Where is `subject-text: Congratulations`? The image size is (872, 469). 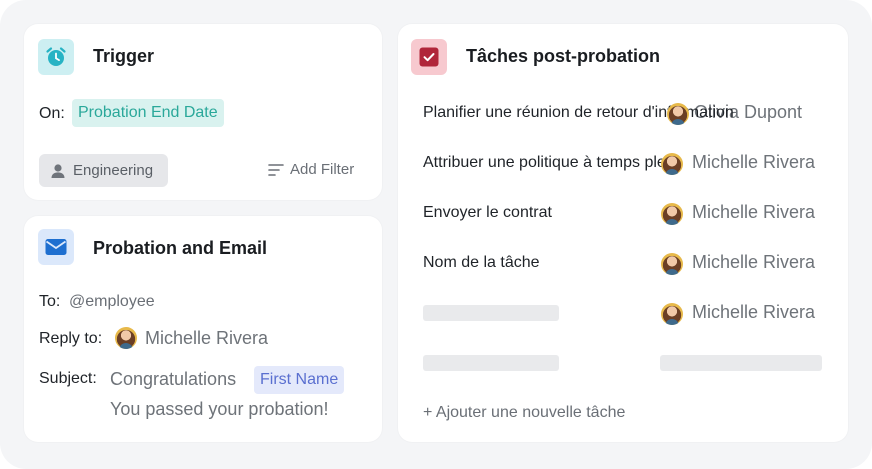 subject-text: Congratulations is located at coordinates (173, 379).